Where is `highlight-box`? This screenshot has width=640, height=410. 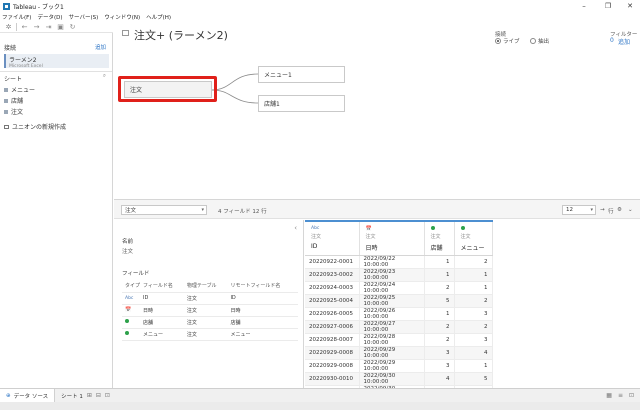 highlight-box is located at coordinates (167, 89).